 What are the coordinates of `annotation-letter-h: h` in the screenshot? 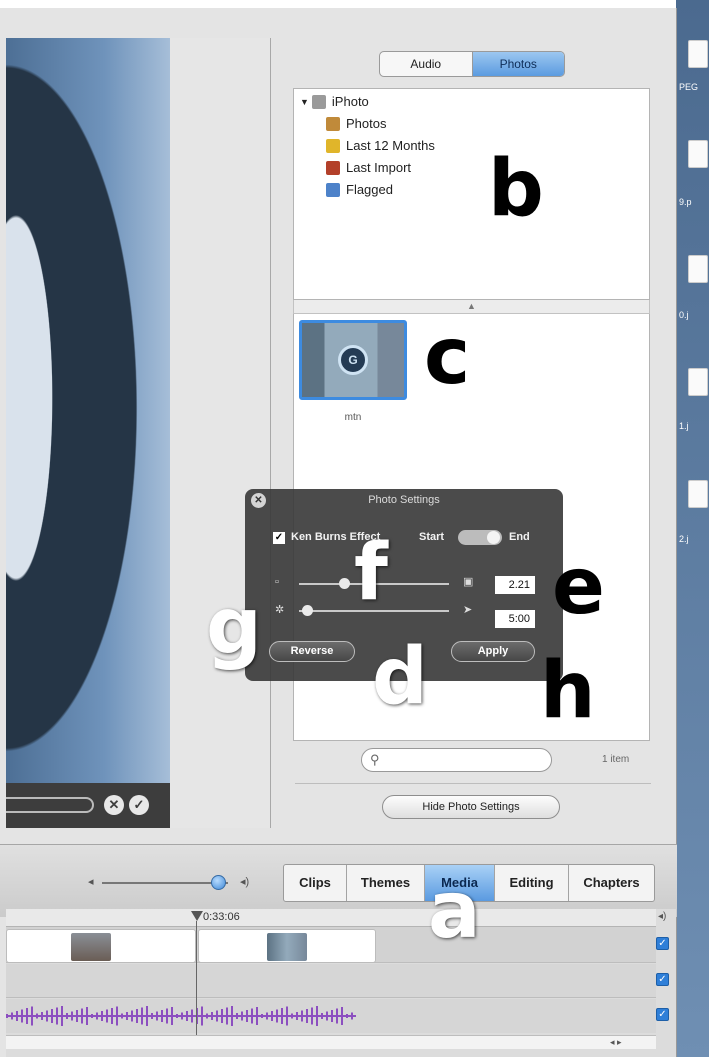 It's located at (568, 691).